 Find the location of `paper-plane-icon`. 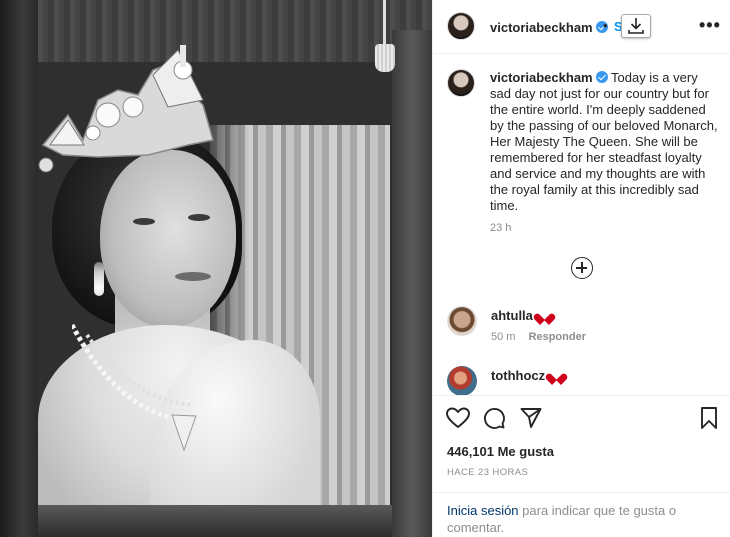

paper-plane-icon is located at coordinates (531, 418).